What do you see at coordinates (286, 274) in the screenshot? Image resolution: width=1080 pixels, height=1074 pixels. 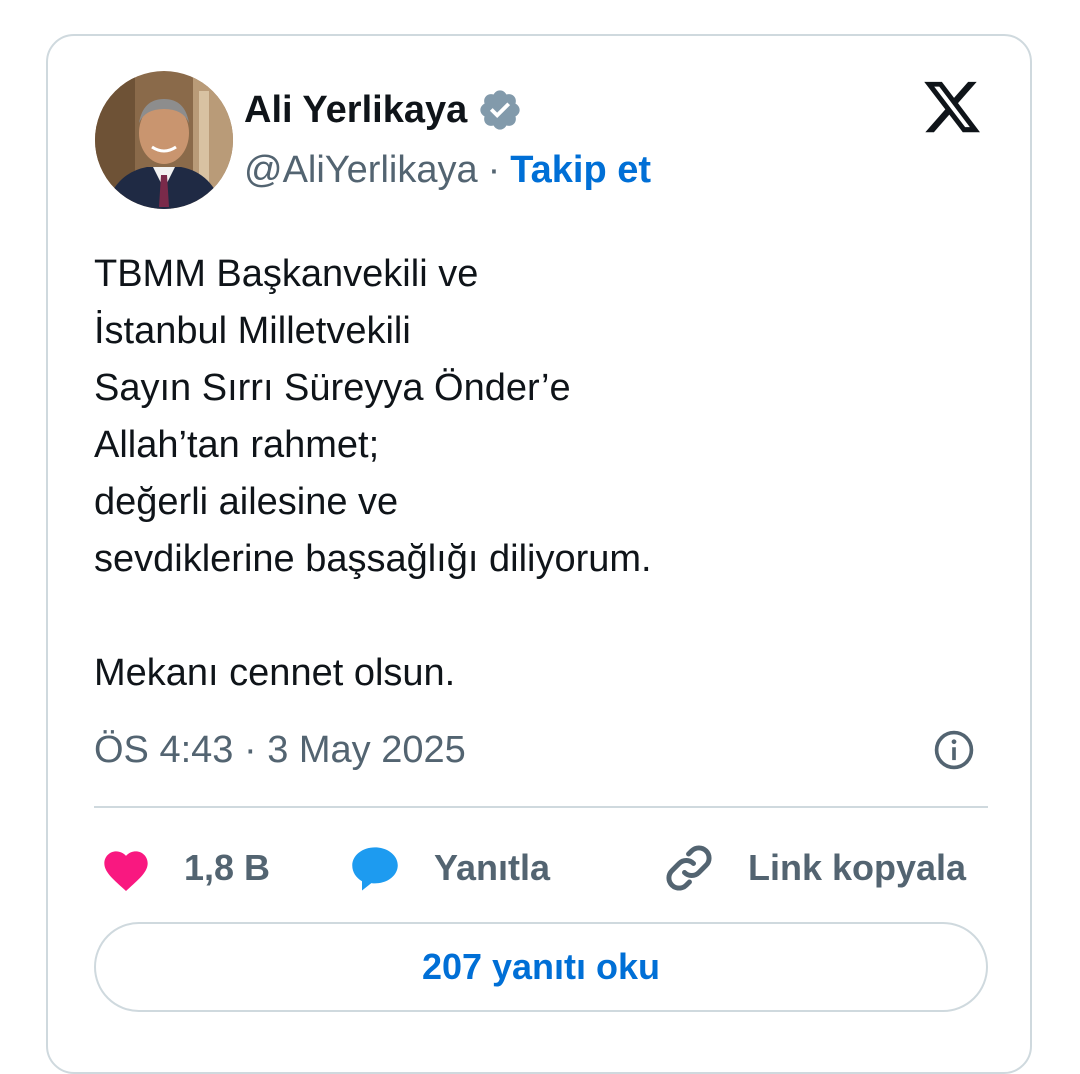 I see `tweet-line: TBMM Başkanvekili ve` at bounding box center [286, 274].